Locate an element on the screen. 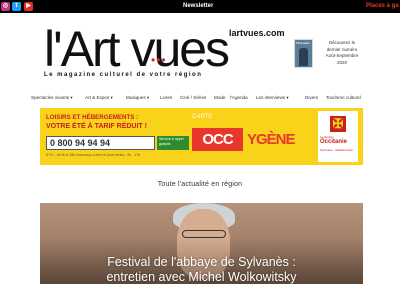  ad-title-line2: VOTRE ÉTÉ À TARIF RÉDUIT ! is located at coordinates (96, 126).